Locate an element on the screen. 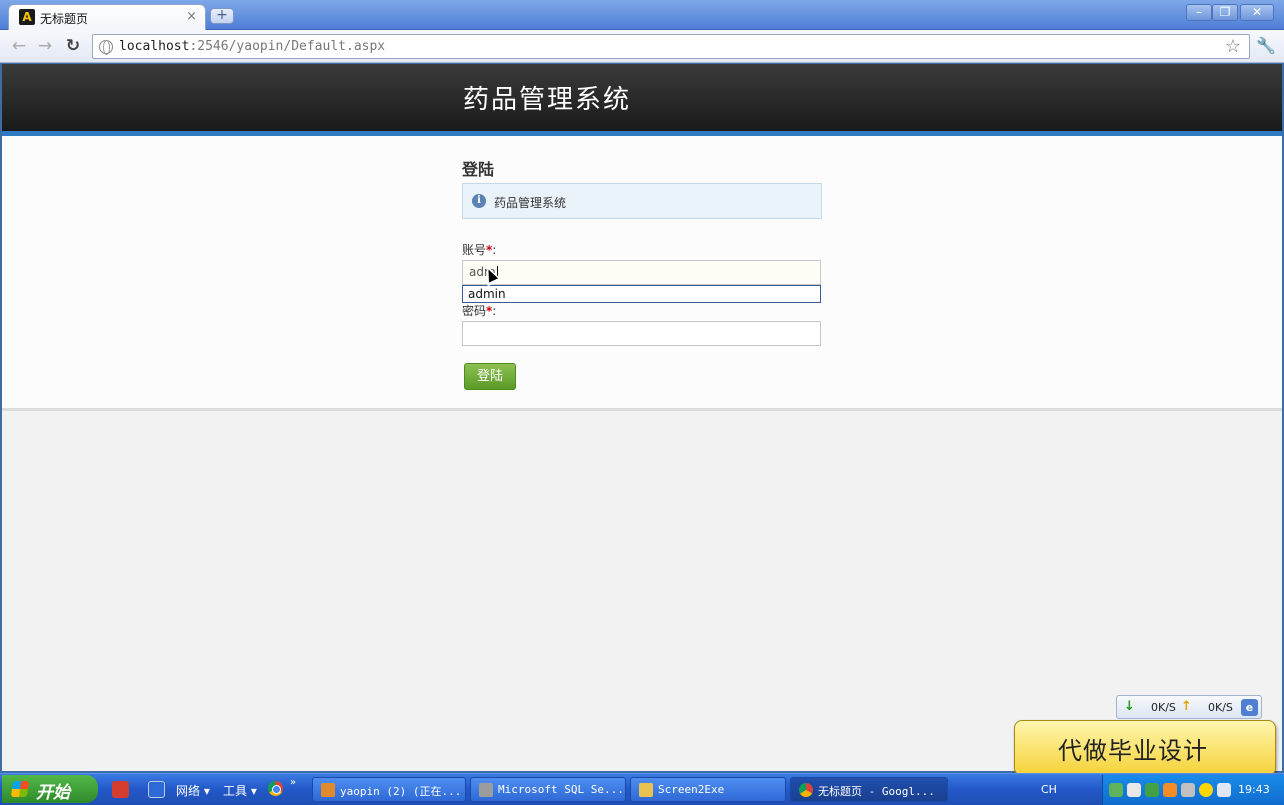 This screenshot has width=1284, height=805. sql-server-icon is located at coordinates (486, 790).